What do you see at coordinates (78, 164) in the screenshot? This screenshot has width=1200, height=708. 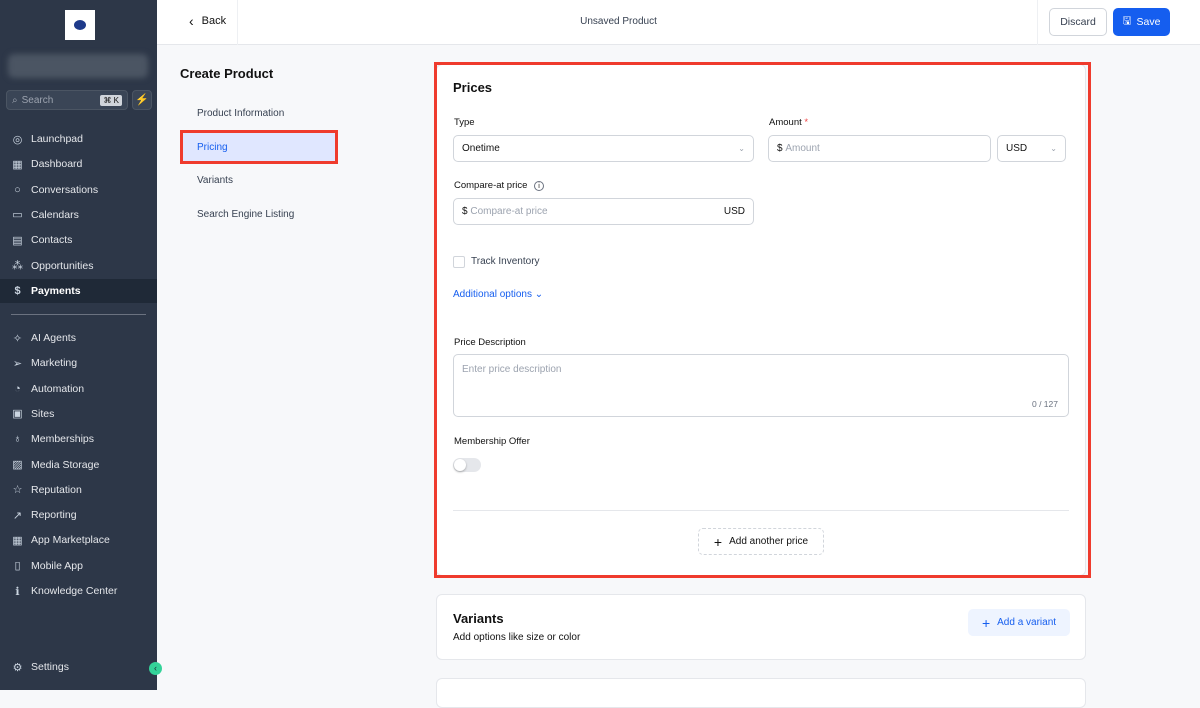 I see `sidebar-item-dashboard: ▦ Dashboard` at bounding box center [78, 164].